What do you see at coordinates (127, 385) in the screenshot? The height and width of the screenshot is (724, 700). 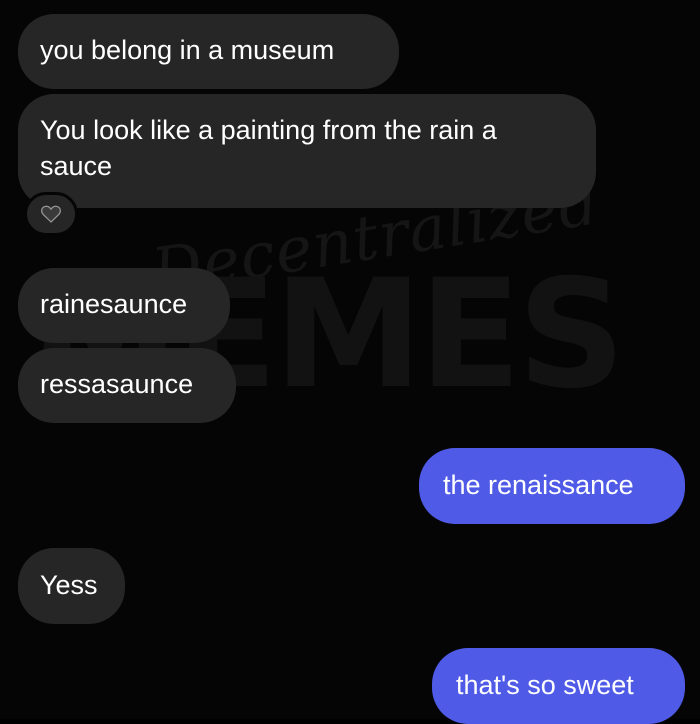 I see `message-bubble-incoming: ressasaunce` at bounding box center [127, 385].